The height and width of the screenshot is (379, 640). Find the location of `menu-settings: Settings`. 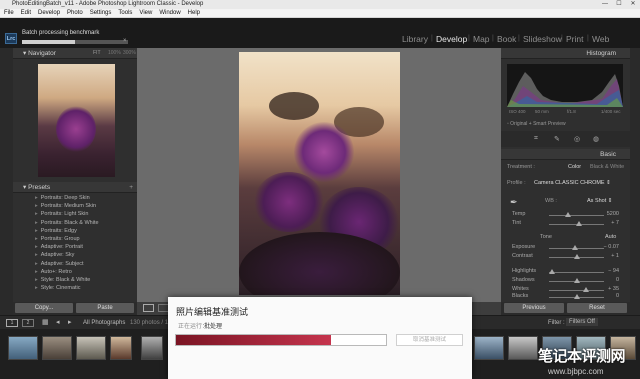

menu-settings: Settings is located at coordinates (101, 13).